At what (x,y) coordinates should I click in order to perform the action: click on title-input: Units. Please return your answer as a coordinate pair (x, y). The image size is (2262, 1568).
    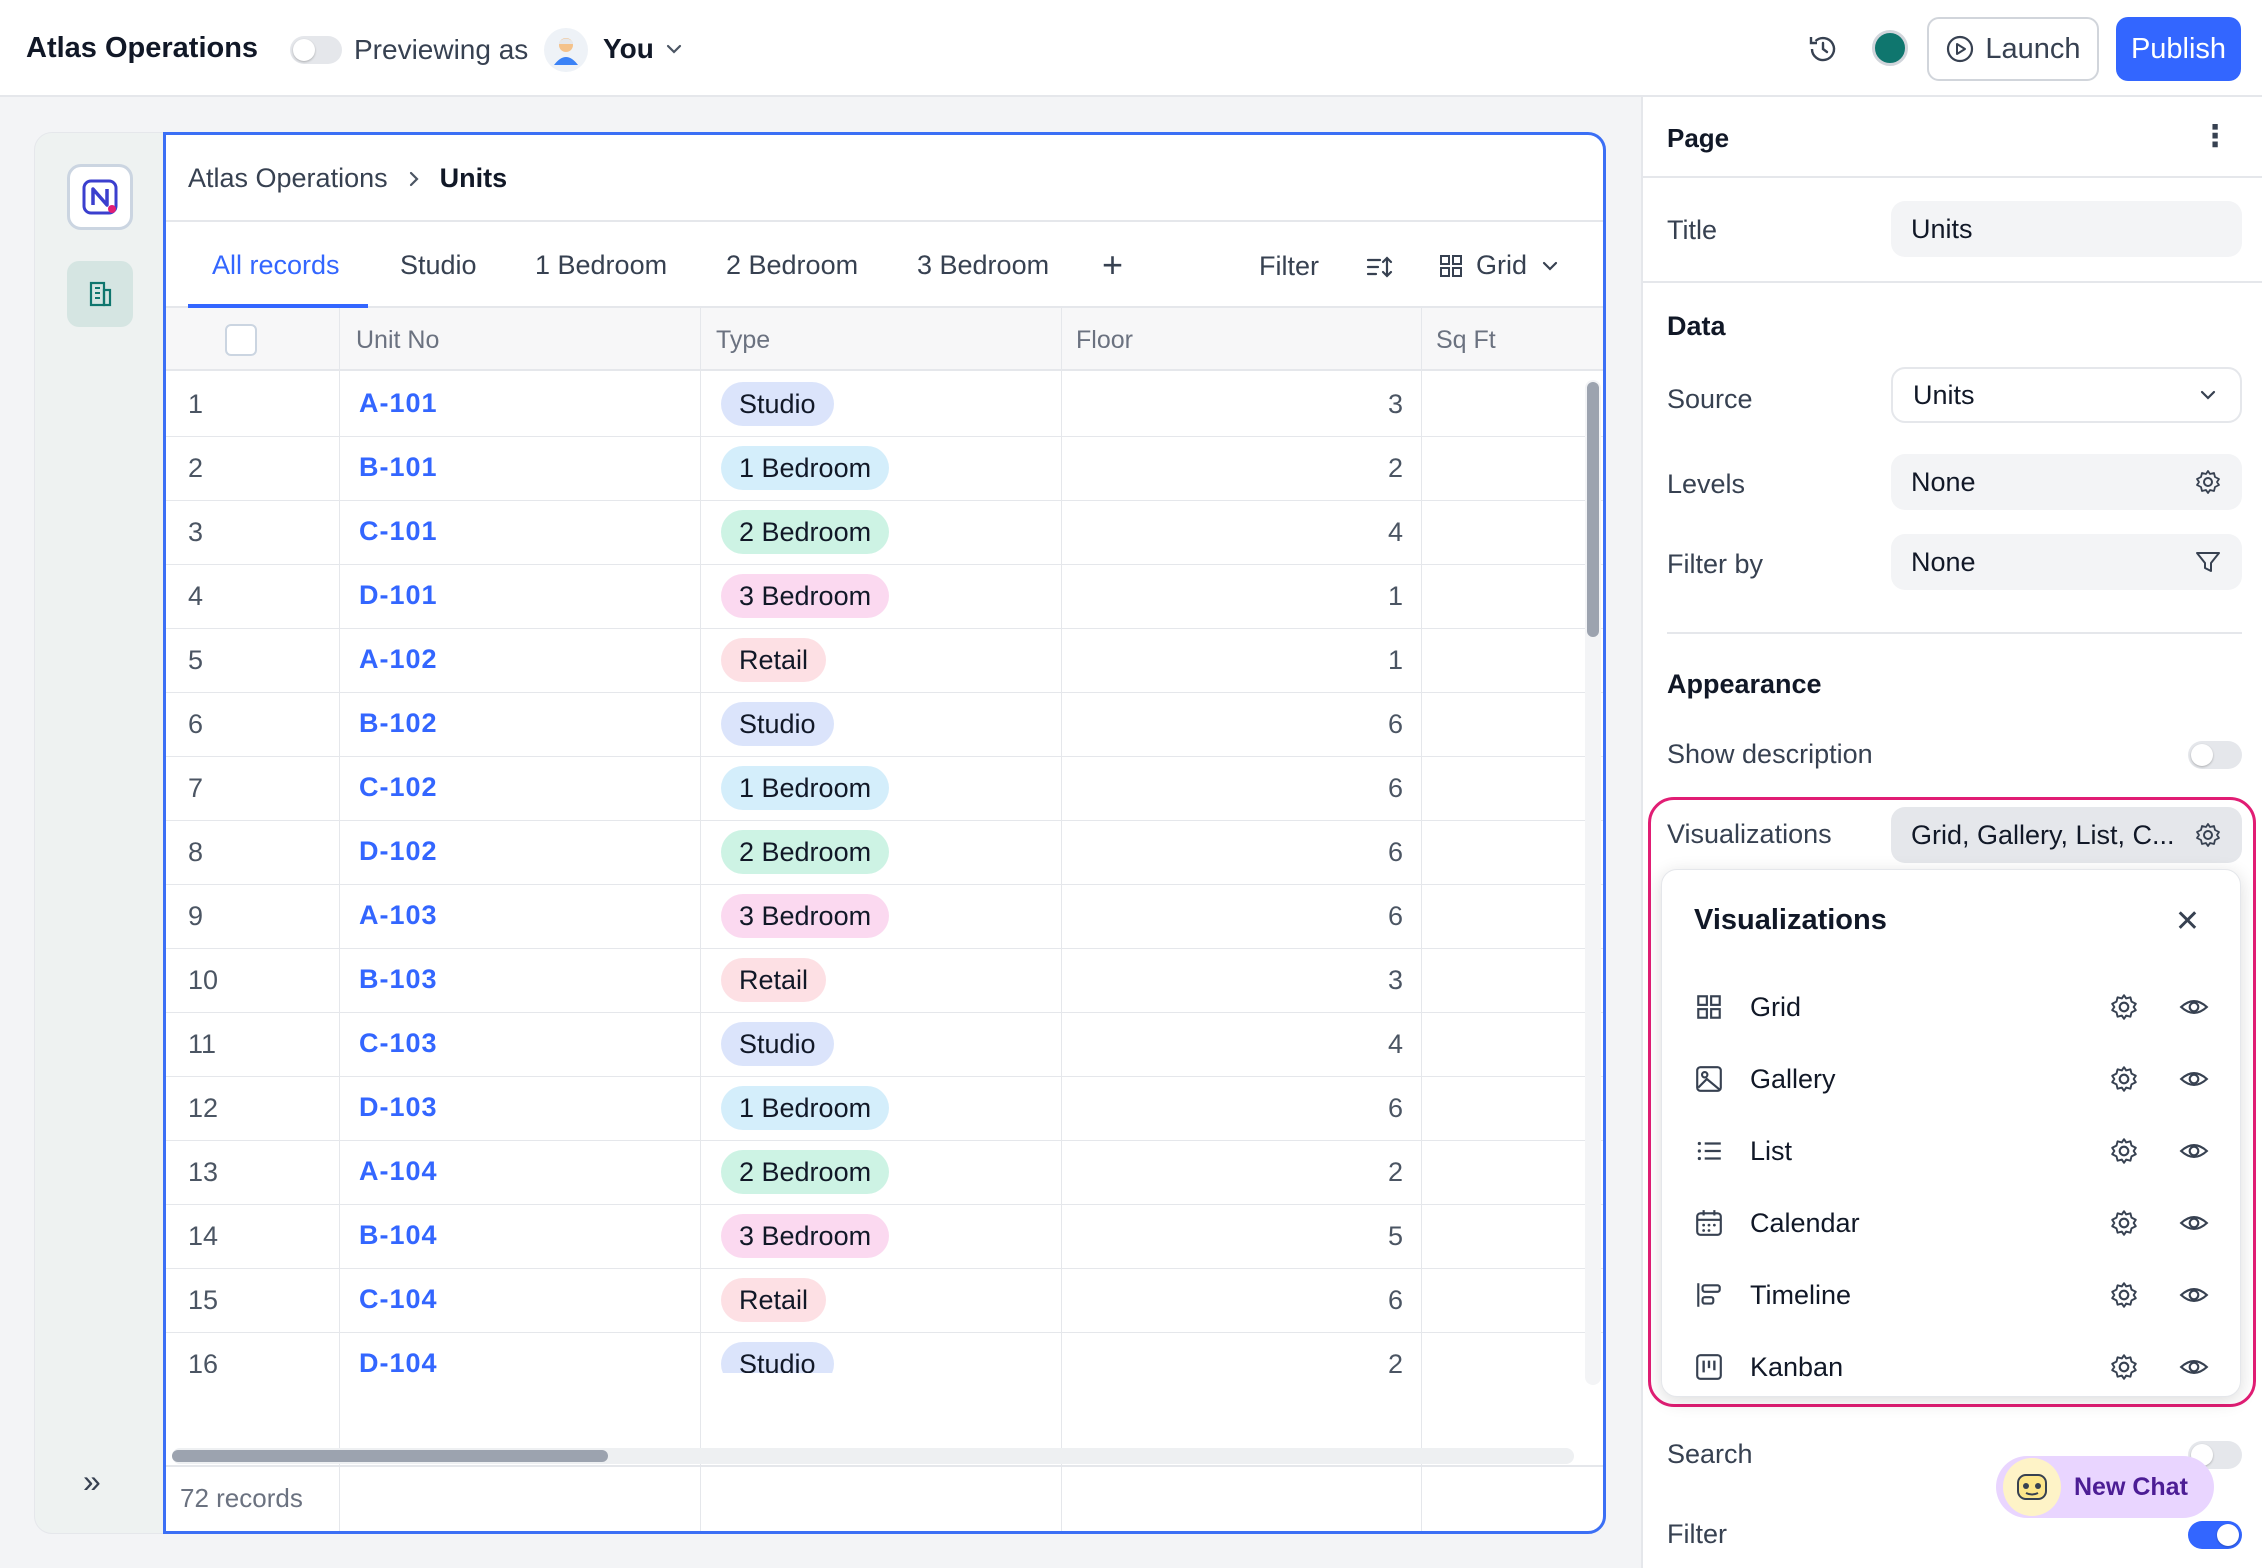
    Looking at the image, I should click on (2066, 229).